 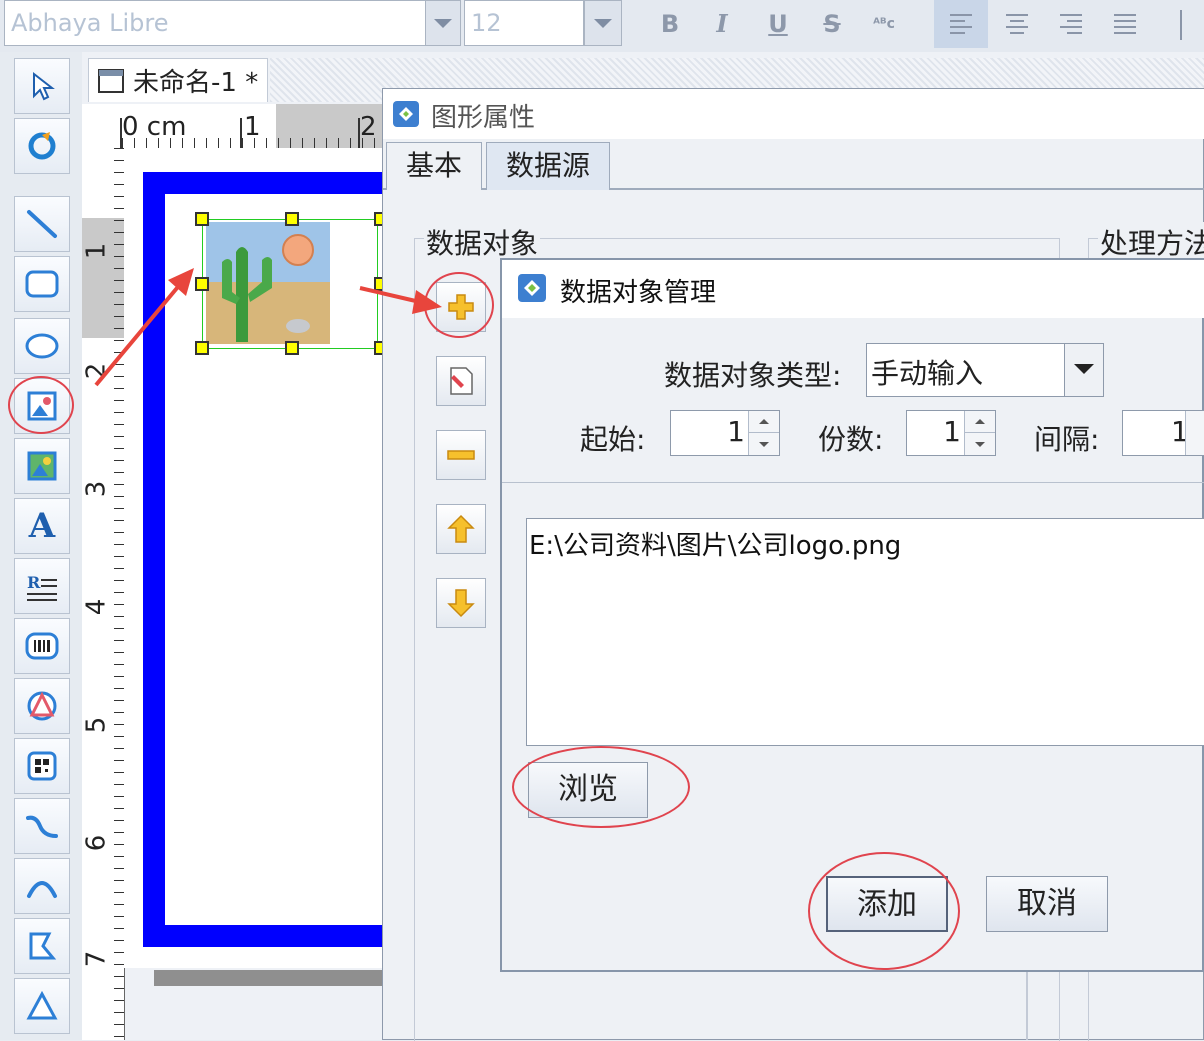 I want to click on tab-datasource: 数据源, so click(x=548, y=166).